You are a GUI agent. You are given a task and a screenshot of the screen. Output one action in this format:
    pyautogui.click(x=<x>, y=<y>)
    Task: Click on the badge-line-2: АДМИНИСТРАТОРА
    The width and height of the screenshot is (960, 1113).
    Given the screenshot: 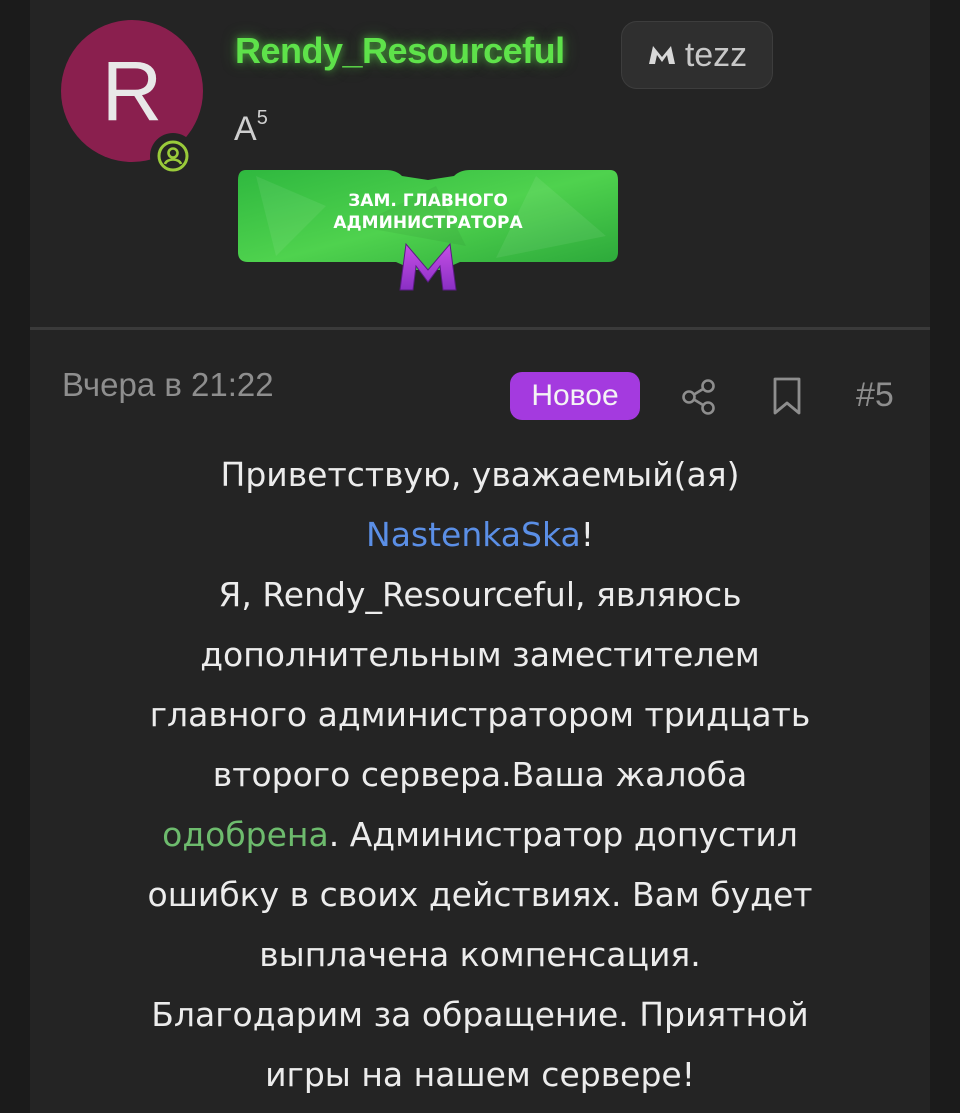 What is the action you would take?
    pyautogui.click(x=428, y=223)
    